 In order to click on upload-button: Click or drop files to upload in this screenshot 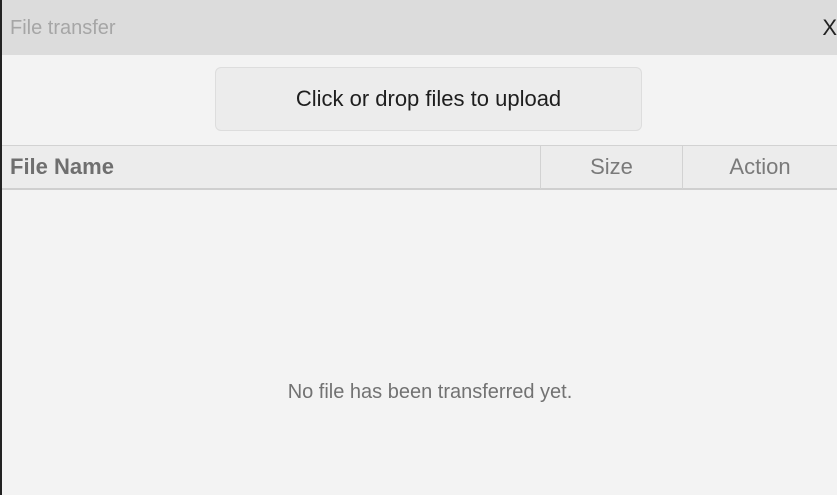, I will do `click(428, 99)`.